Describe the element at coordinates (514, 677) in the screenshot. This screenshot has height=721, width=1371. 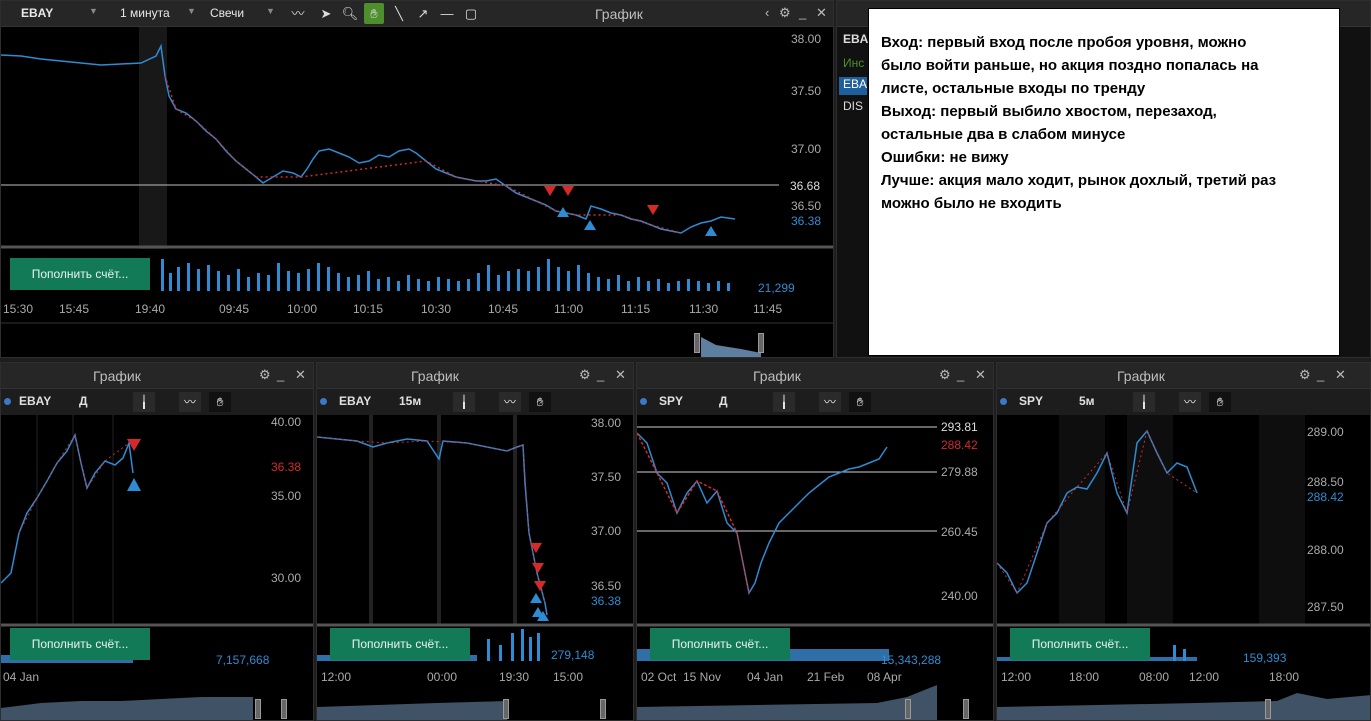
I see `time-label: 19:30` at that location.